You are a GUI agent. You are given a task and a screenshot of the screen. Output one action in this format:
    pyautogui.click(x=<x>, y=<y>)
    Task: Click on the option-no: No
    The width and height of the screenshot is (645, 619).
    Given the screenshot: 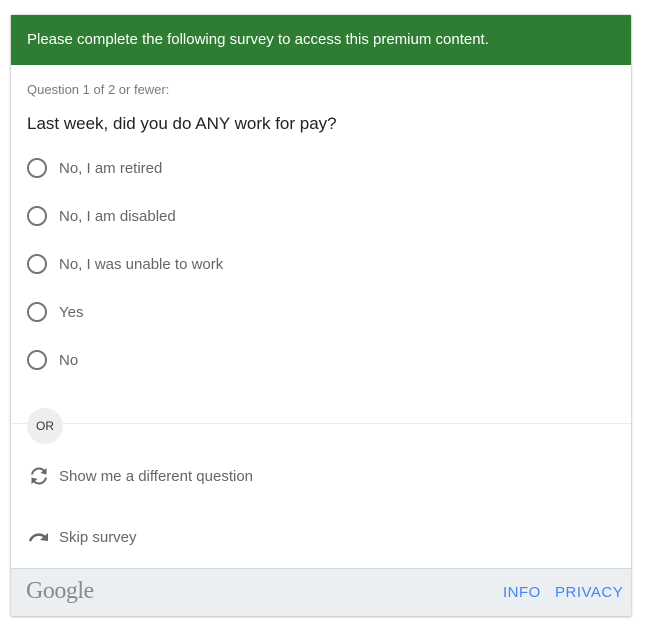 What is the action you would take?
    pyautogui.click(x=52, y=360)
    